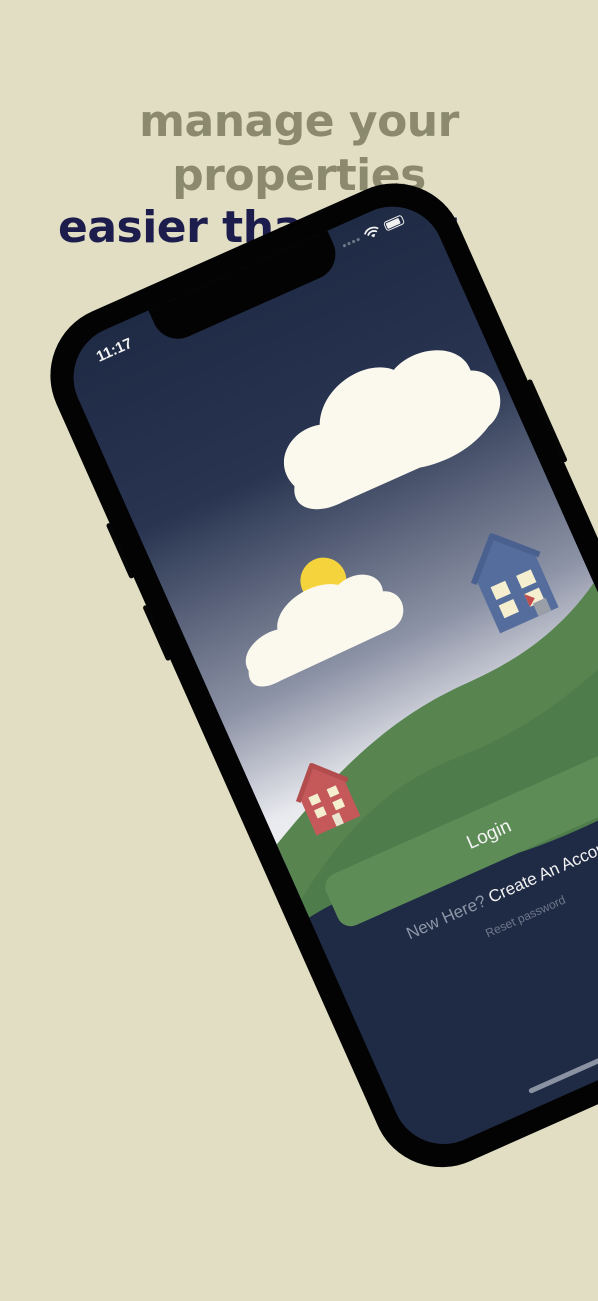 Image resolution: width=598 pixels, height=1301 pixels. Describe the element at coordinates (299, 175) in the screenshot. I see `headline-line-2: properties` at that location.